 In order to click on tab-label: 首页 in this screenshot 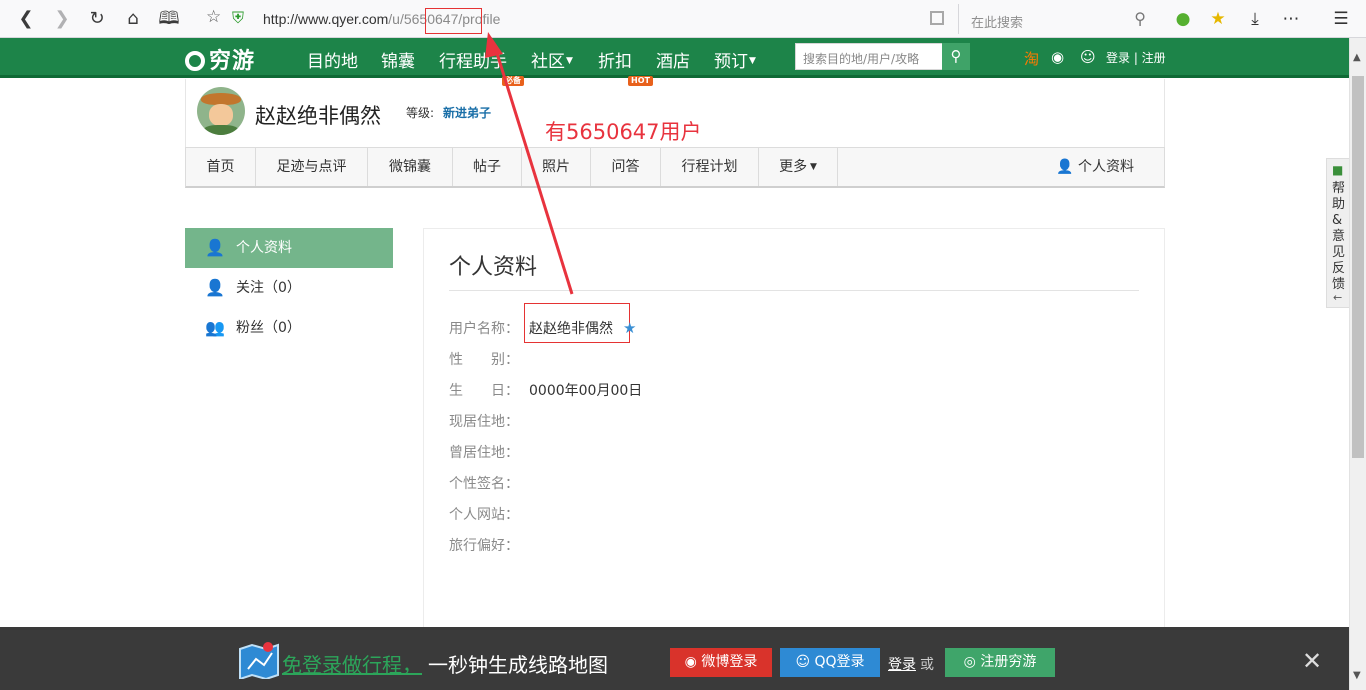, I will do `click(220, 167)`.